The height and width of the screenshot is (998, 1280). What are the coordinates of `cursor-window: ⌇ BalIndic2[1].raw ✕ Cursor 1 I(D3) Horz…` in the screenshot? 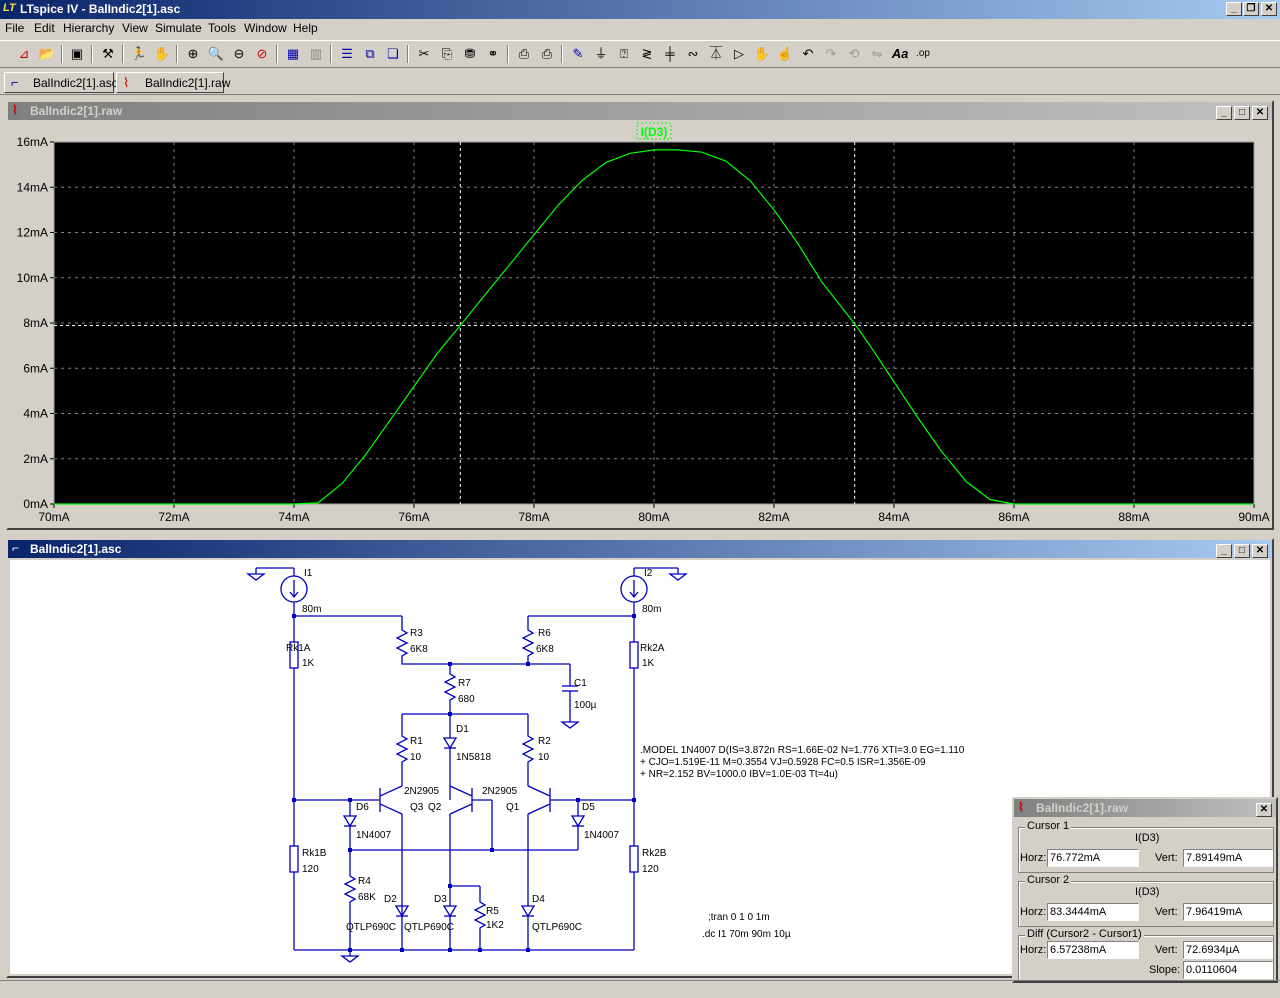 It's located at (1145, 890).